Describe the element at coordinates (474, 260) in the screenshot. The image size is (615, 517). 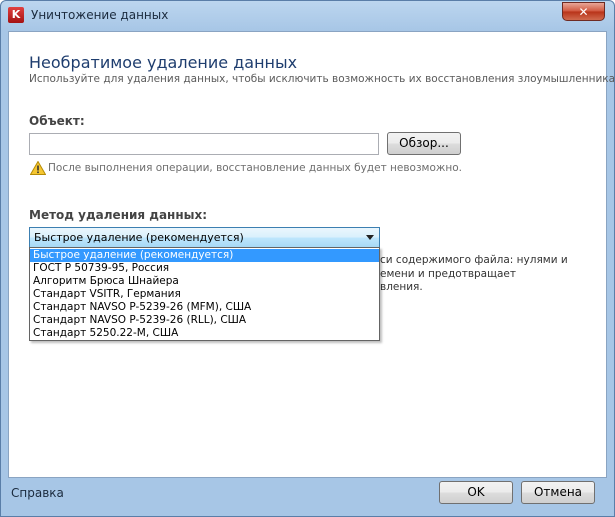
I see `method-description-line: си содержимого файла: нулями и` at that location.